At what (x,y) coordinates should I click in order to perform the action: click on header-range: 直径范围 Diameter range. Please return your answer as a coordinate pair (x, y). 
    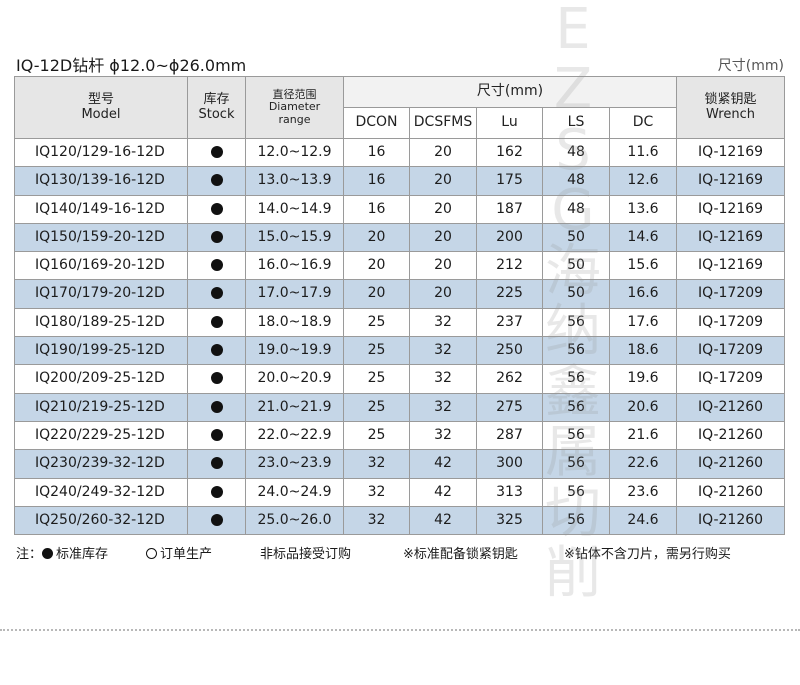
    Looking at the image, I should click on (294, 107).